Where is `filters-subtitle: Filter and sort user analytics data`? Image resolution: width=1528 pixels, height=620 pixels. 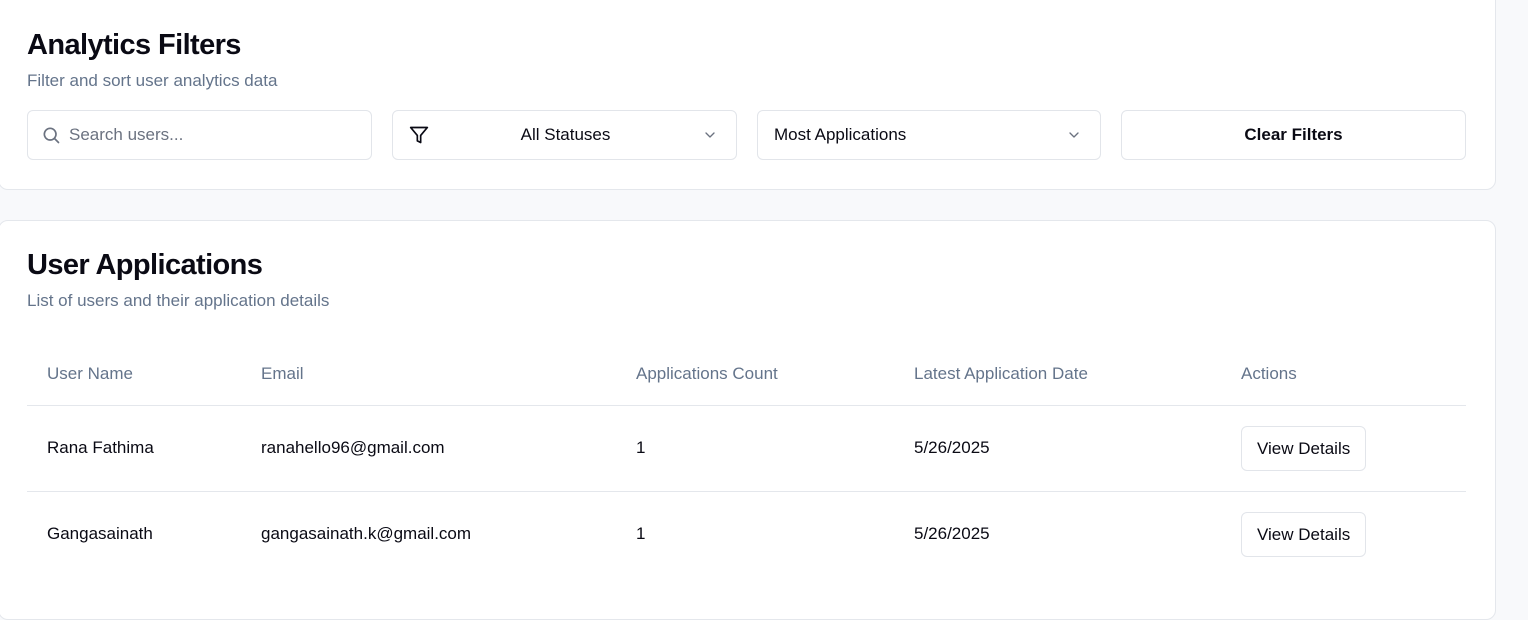 filters-subtitle: Filter and sort user analytics data is located at coordinates (152, 80).